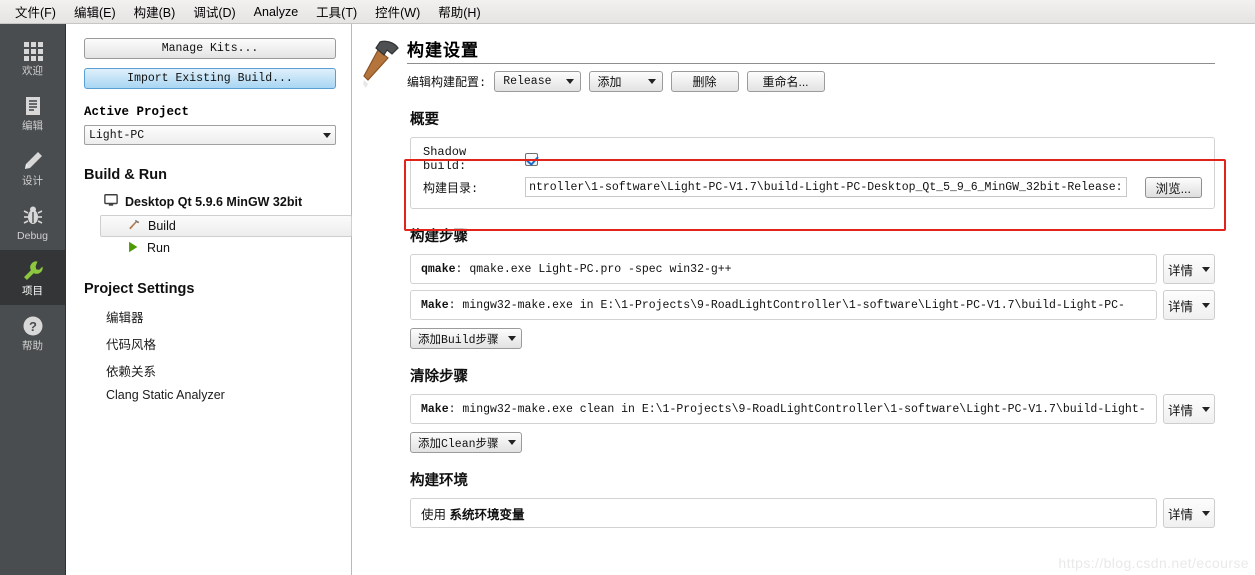  What do you see at coordinates (439, 377) in the screenshot?
I see `clean-steps-heading: 清除步骤` at bounding box center [439, 377].